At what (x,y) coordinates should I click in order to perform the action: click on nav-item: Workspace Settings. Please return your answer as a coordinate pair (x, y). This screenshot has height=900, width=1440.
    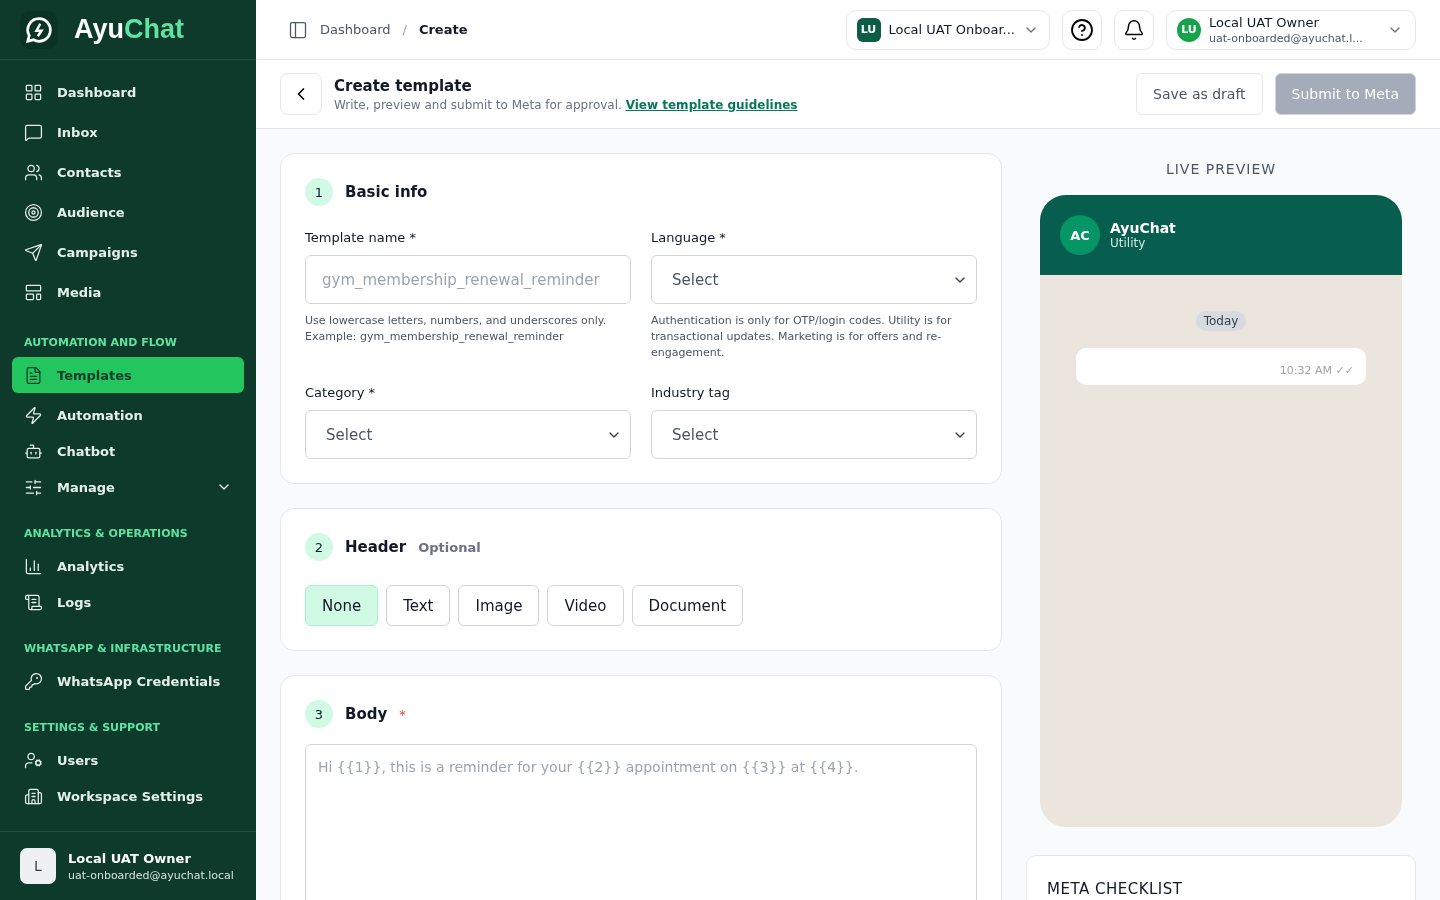
    Looking at the image, I should click on (128, 796).